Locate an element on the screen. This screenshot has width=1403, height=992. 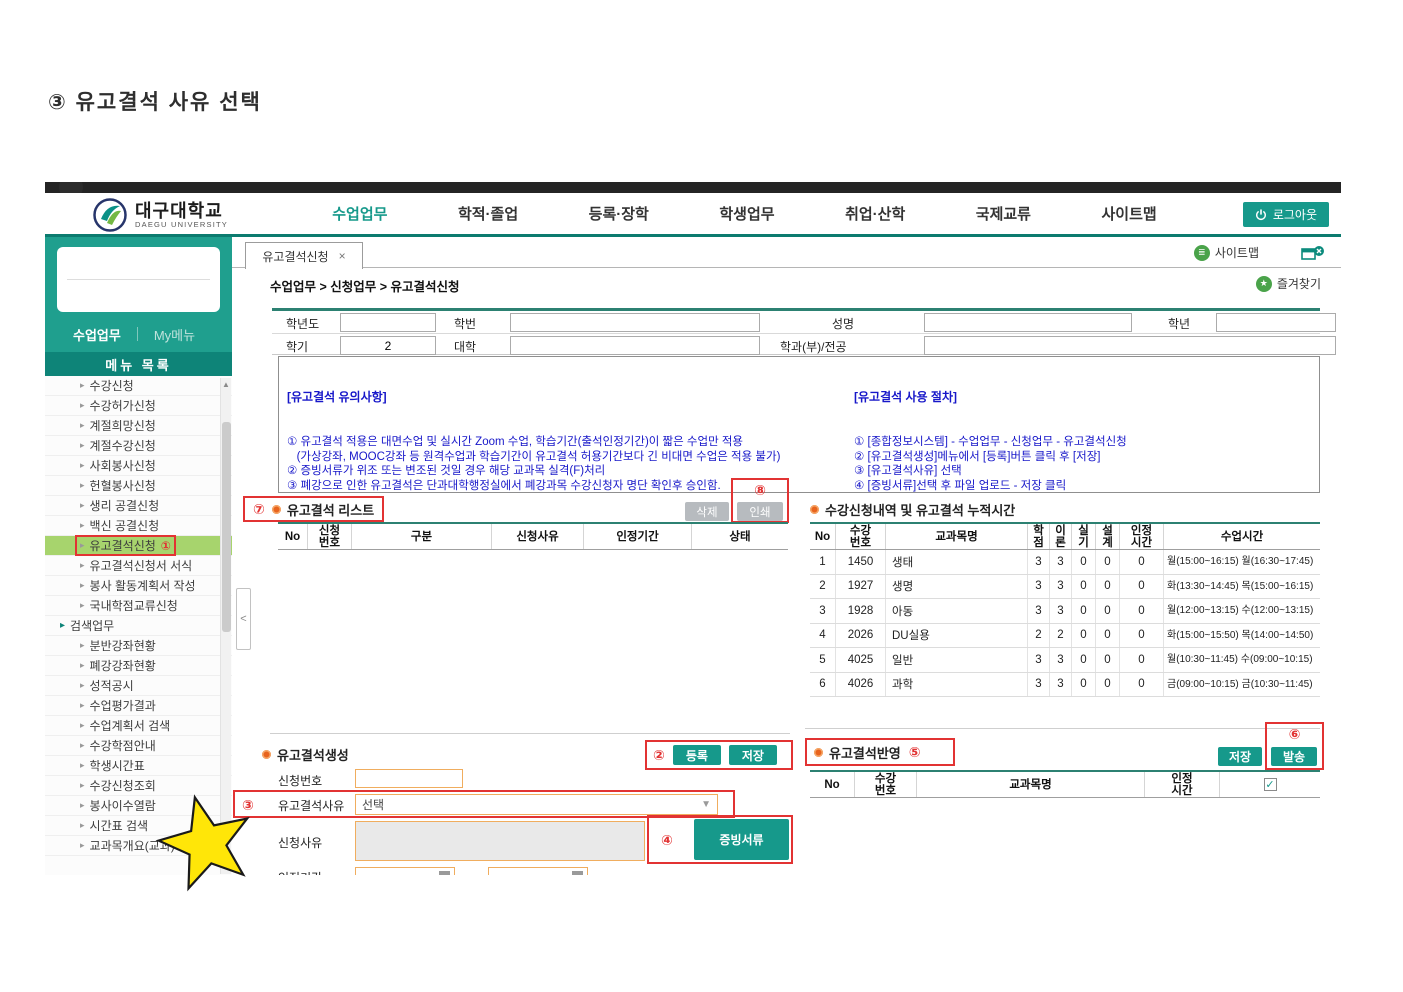
col-header: 학 점 is located at coordinates (1039, 536).